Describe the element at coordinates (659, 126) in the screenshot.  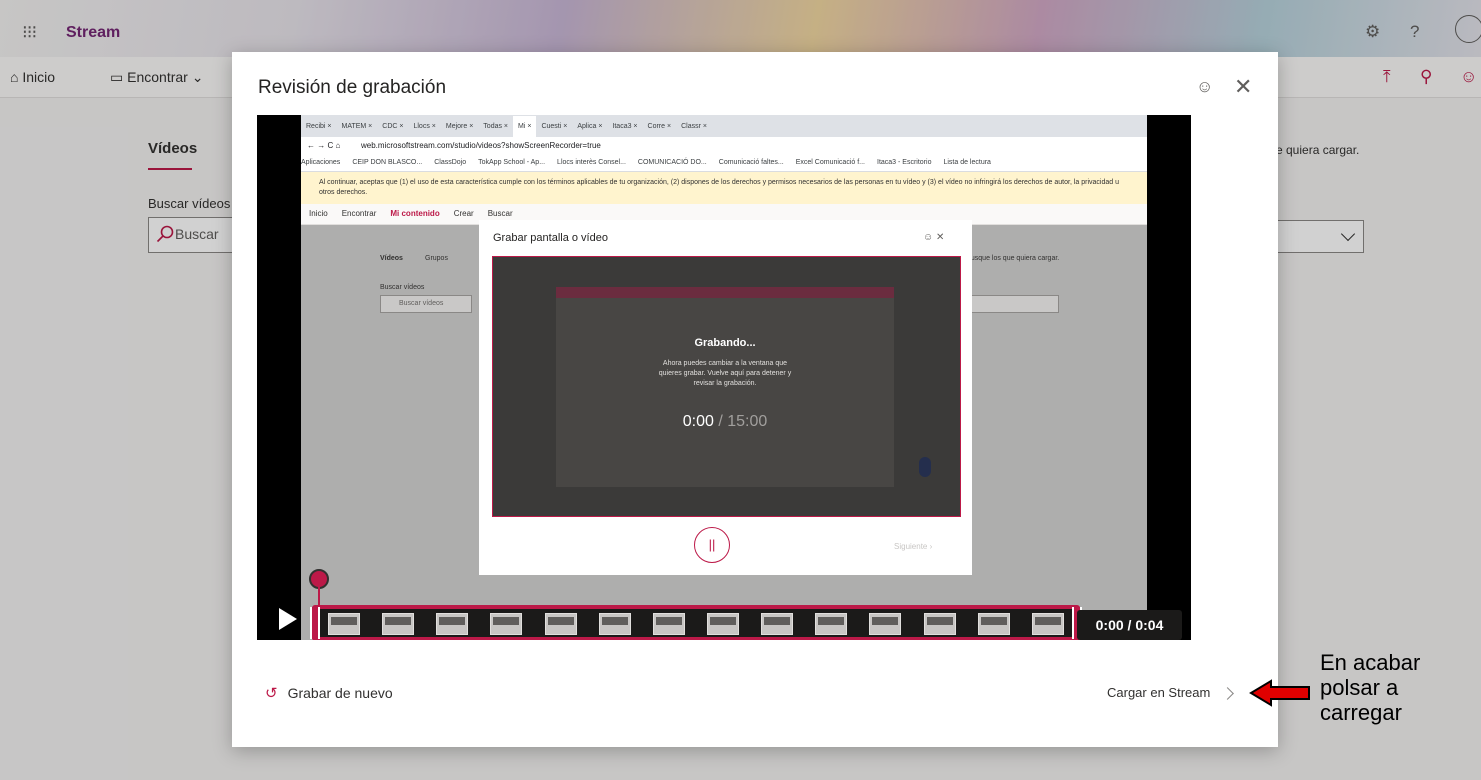
I see `browser-tab: Corre ×` at that location.